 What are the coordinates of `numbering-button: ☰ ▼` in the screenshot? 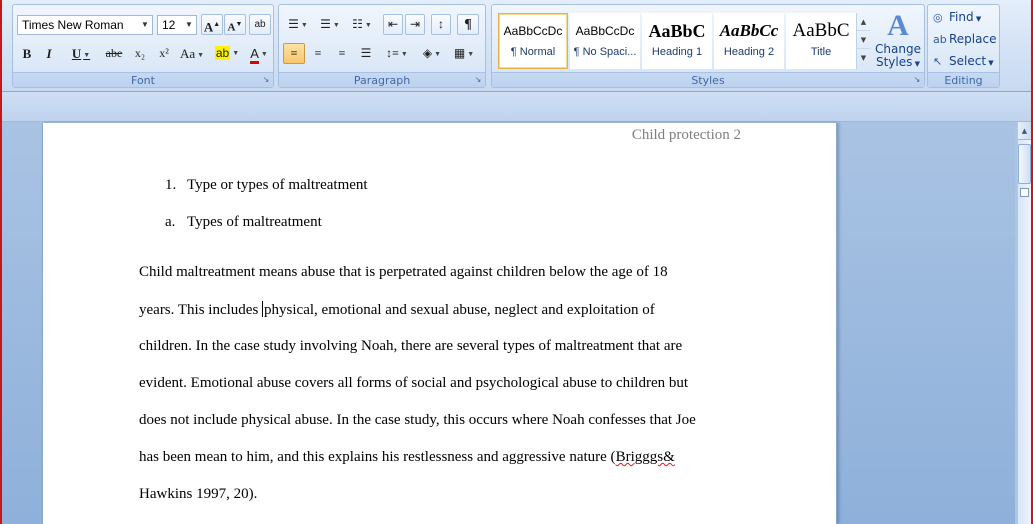 It's located at (330, 24).